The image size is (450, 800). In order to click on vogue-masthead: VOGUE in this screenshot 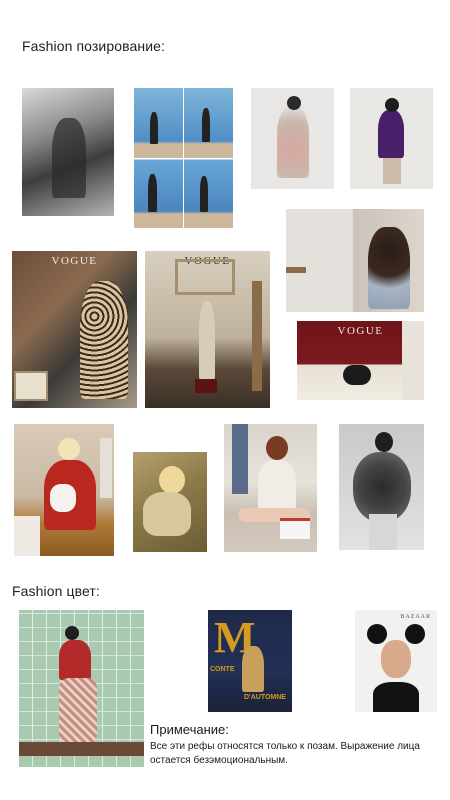, I will do `click(74, 261)`.